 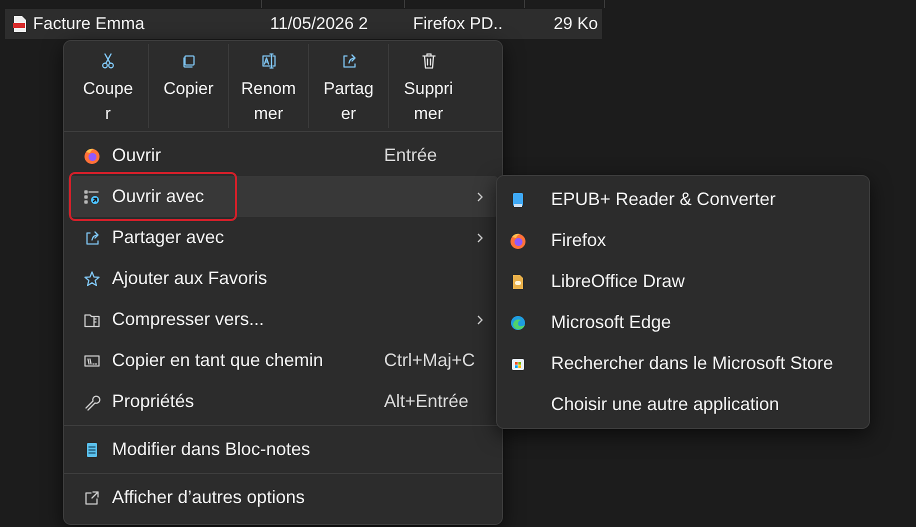 I want to click on app-item: Firefox, so click(x=683, y=240).